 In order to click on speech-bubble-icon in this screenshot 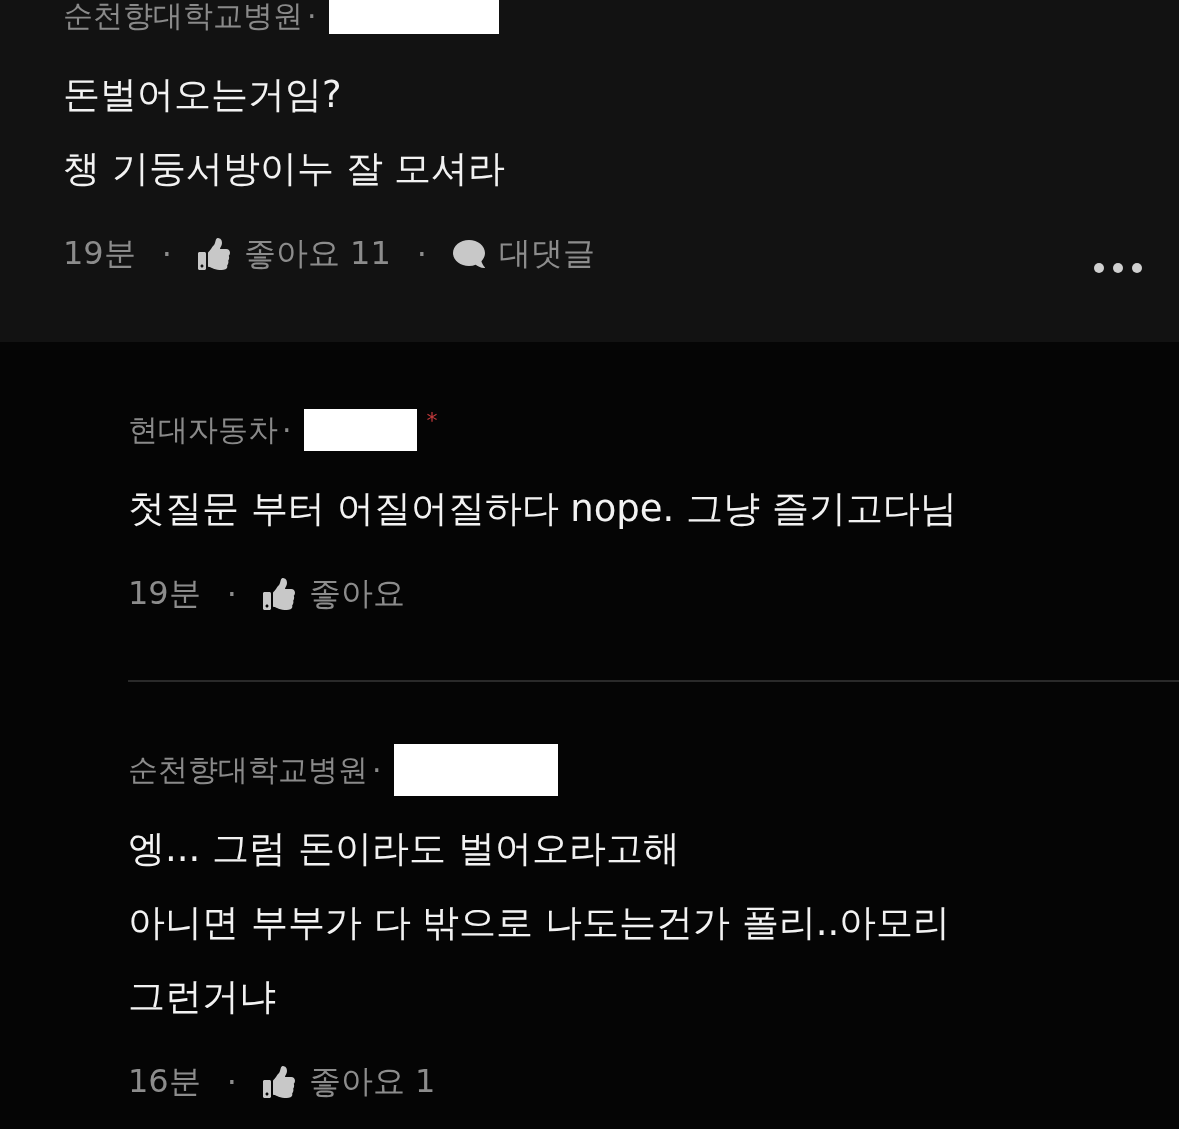, I will do `click(468, 254)`.